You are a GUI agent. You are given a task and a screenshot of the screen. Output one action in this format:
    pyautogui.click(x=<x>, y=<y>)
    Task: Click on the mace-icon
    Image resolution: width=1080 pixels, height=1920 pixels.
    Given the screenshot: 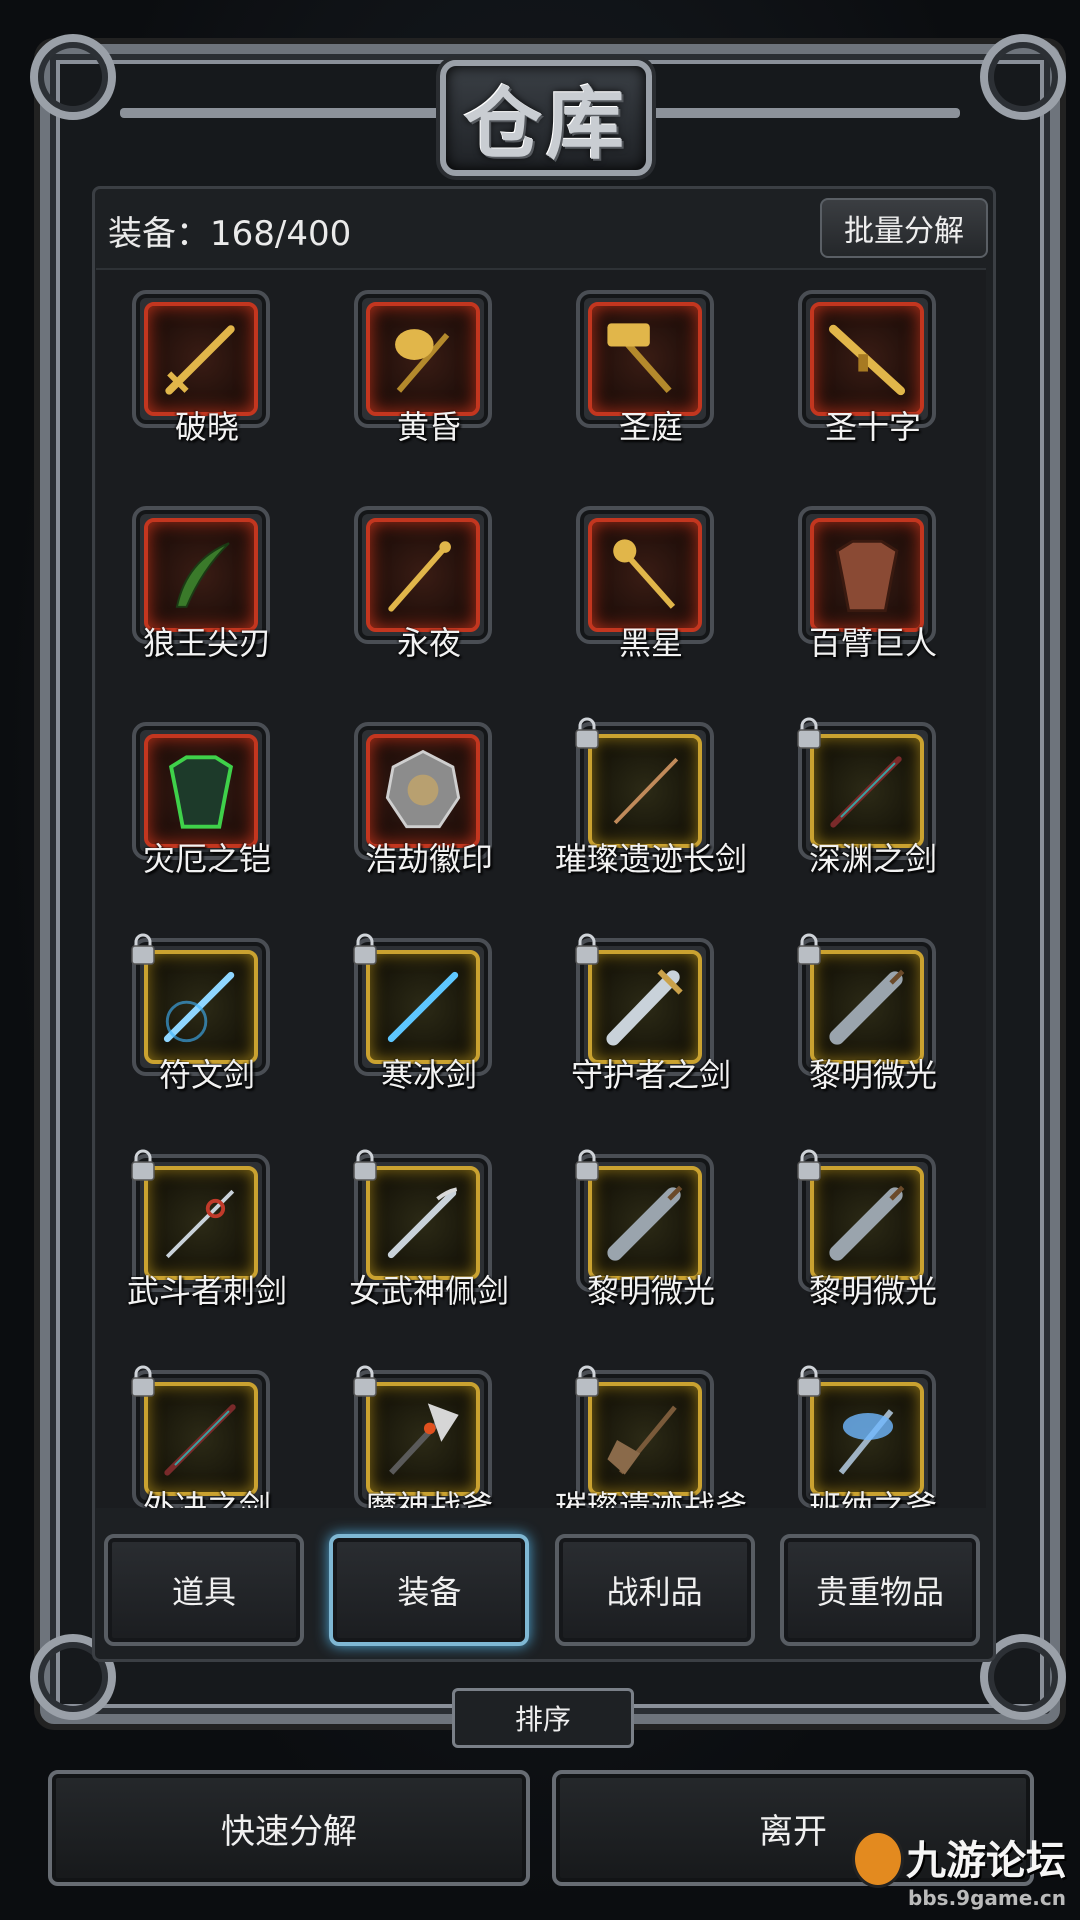 What is the action you would take?
    pyautogui.click(x=645, y=575)
    